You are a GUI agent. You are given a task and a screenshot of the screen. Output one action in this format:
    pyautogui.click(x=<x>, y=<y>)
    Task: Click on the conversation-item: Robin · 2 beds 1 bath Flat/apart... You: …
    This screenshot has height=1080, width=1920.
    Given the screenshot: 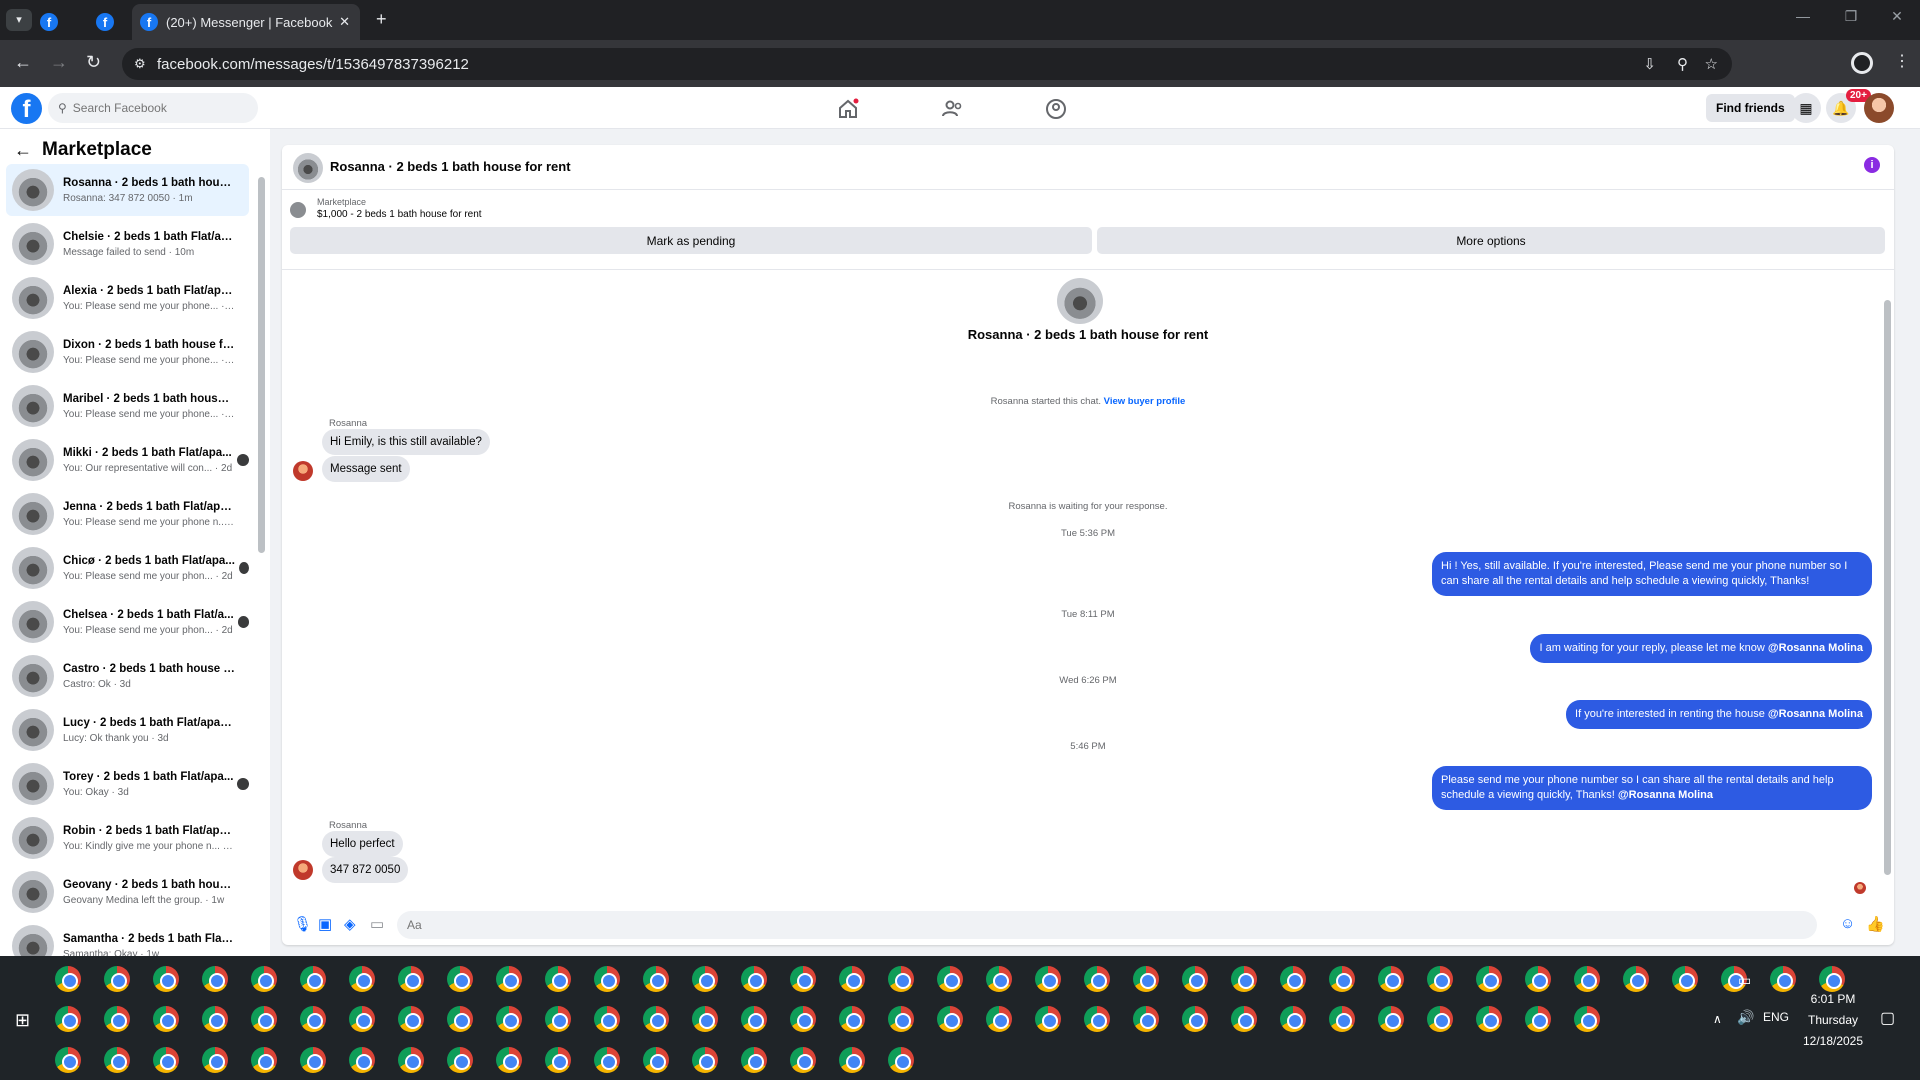 What is the action you would take?
    pyautogui.click(x=127, y=838)
    